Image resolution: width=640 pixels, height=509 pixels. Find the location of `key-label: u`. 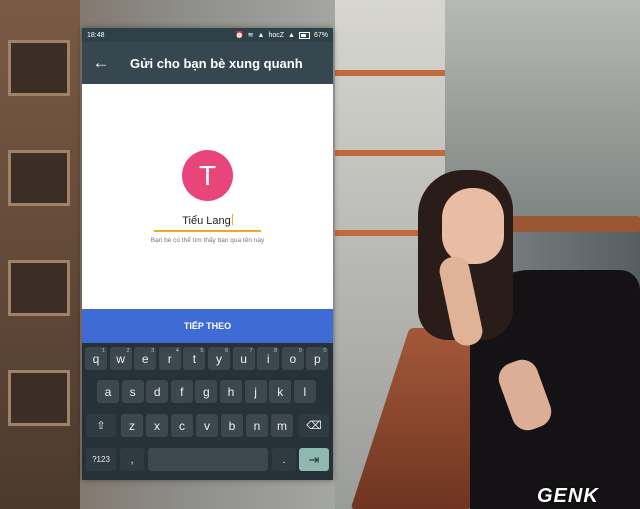

key-label: u is located at coordinates (243, 358).